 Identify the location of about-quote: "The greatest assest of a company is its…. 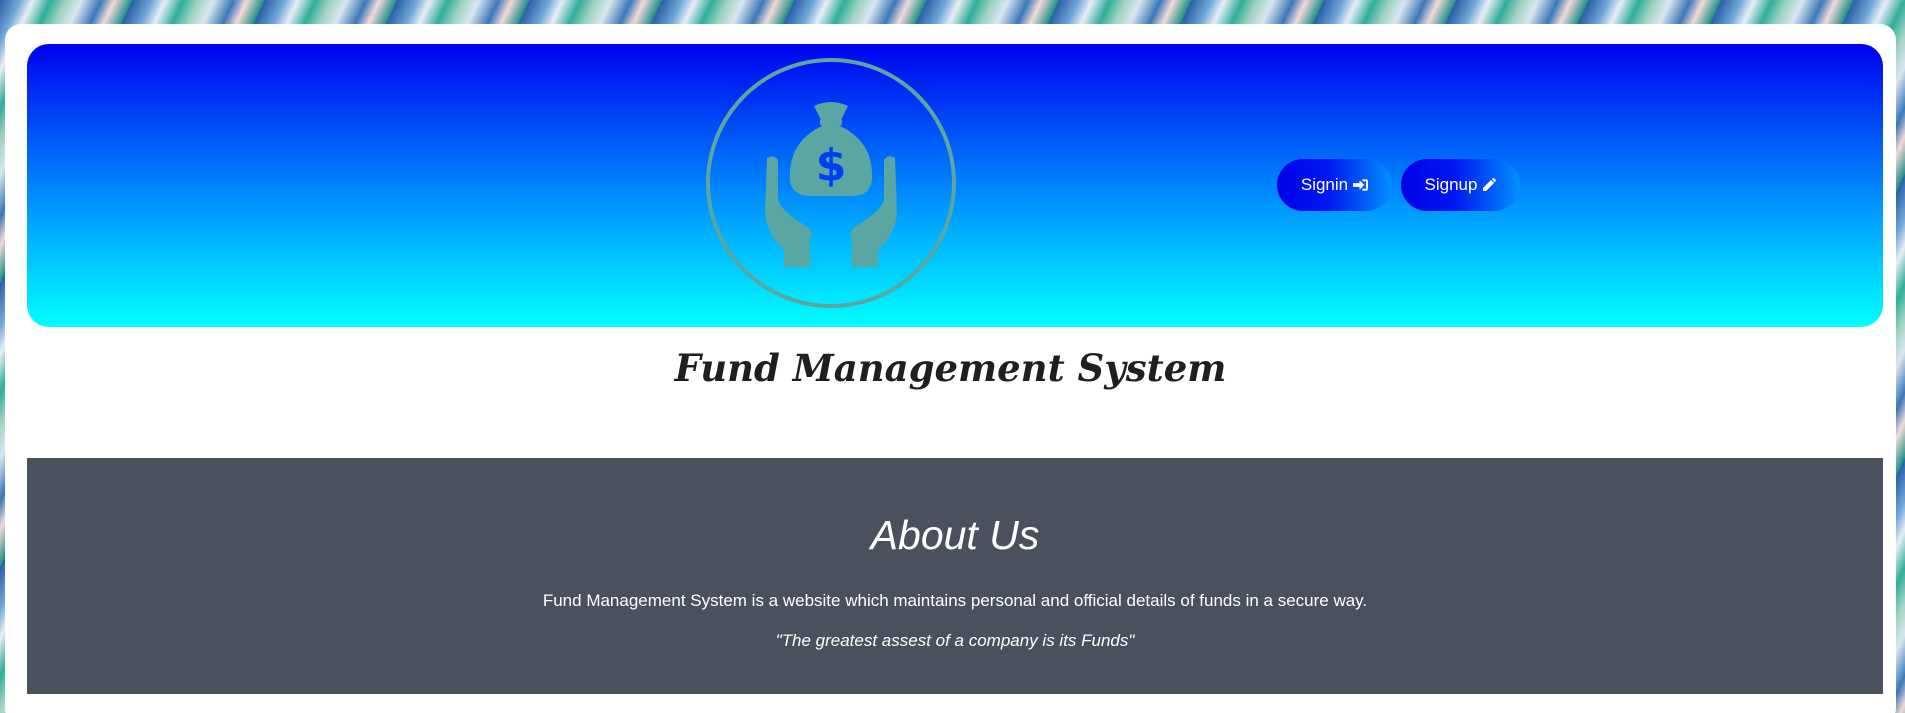
(955, 640).